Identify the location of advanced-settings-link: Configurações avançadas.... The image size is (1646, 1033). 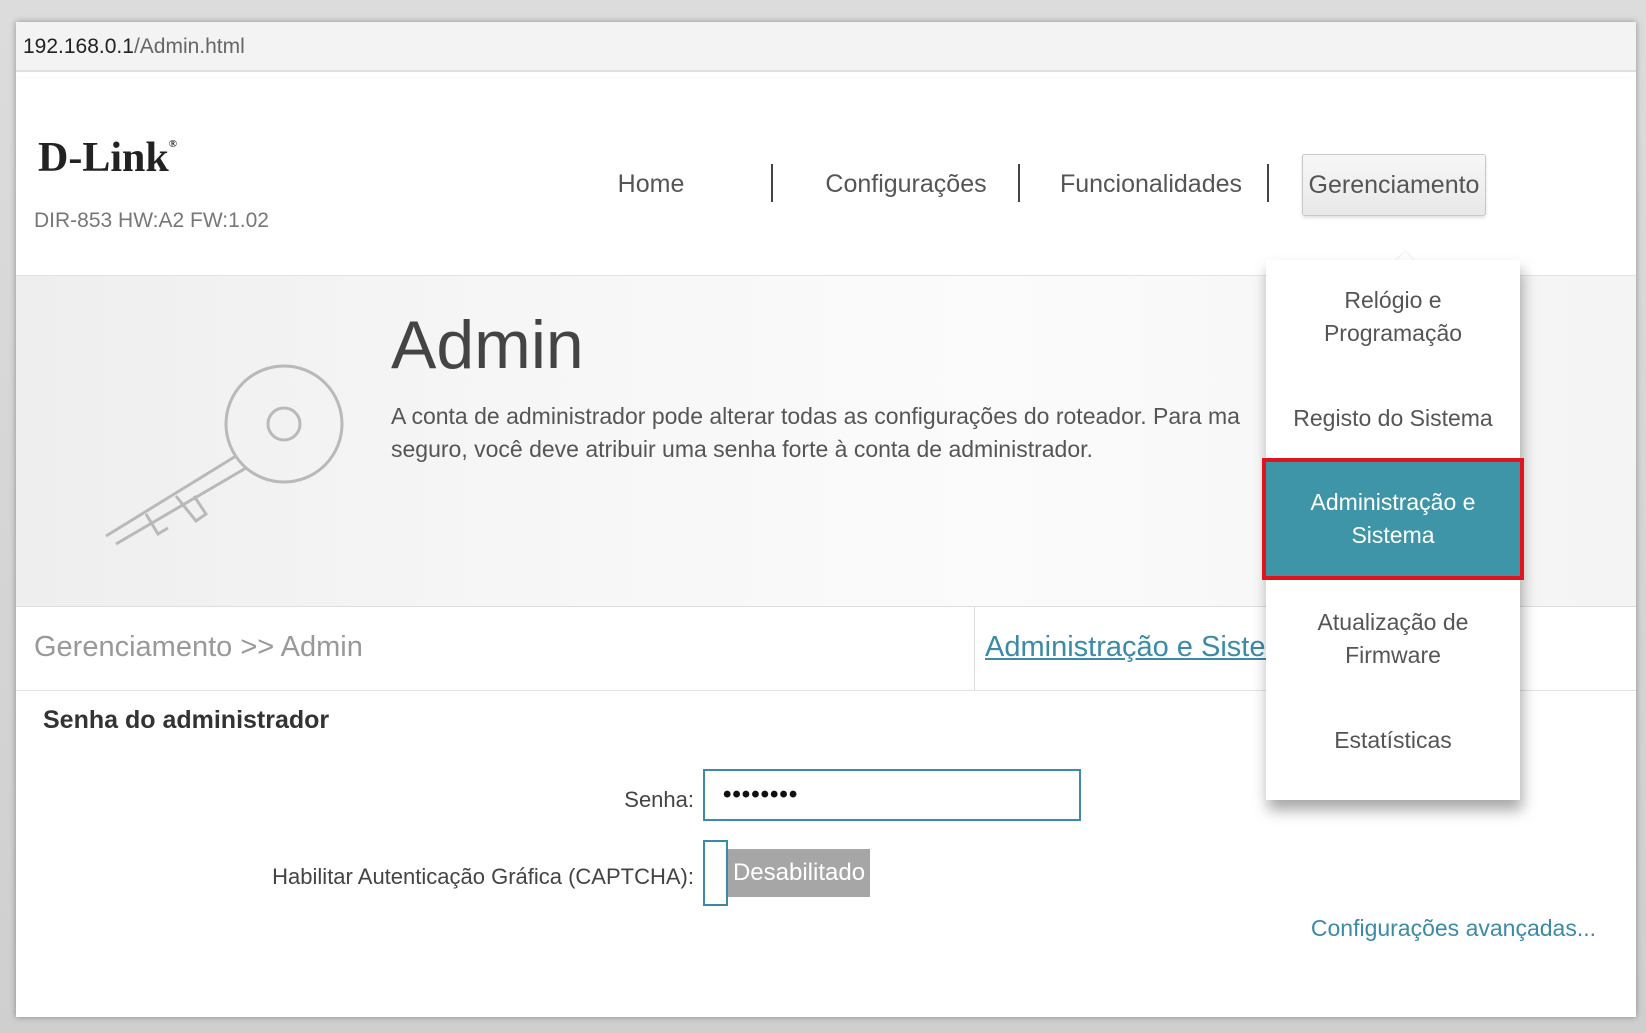
(1453, 928).